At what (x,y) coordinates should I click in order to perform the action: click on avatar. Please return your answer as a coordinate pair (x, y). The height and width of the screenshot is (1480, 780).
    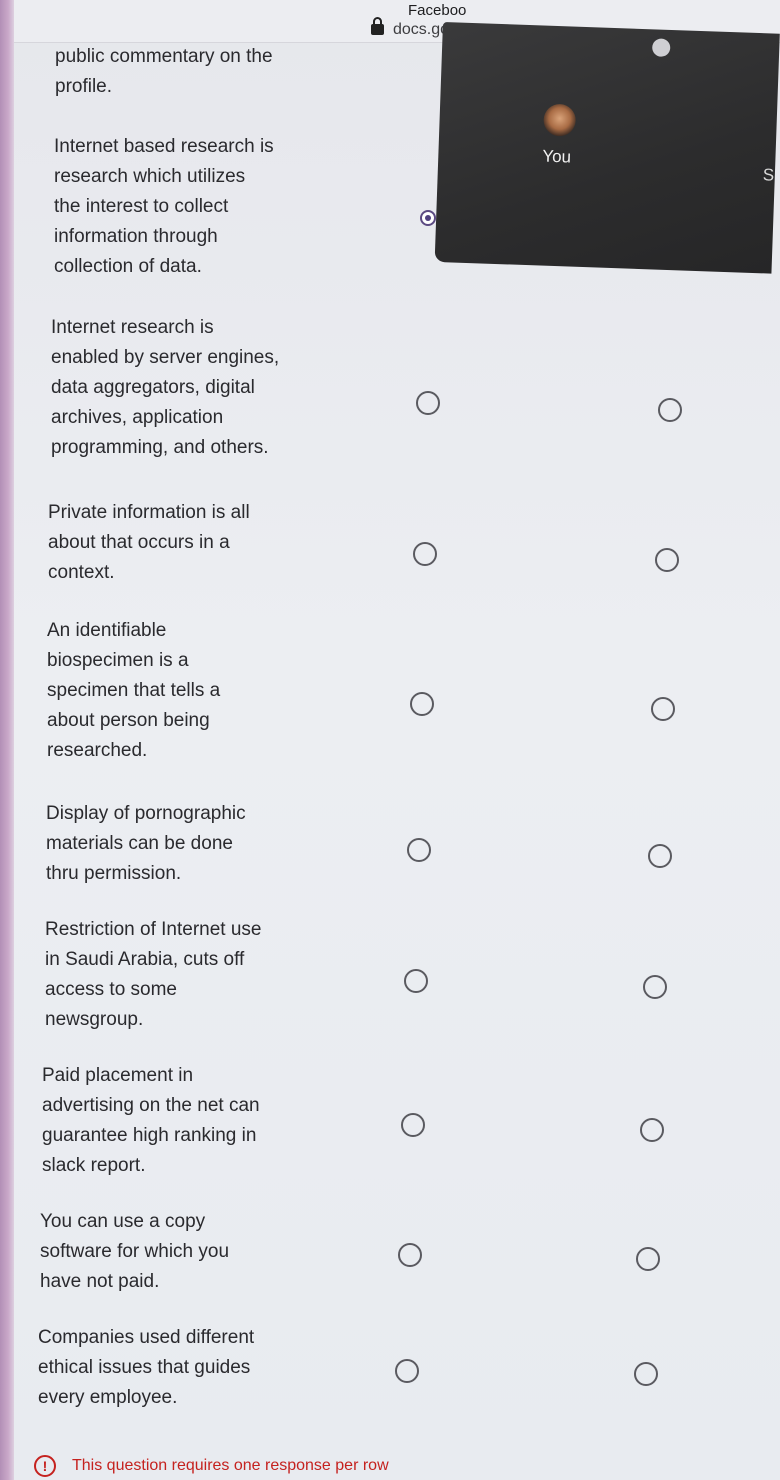
    Looking at the image, I should click on (560, 120).